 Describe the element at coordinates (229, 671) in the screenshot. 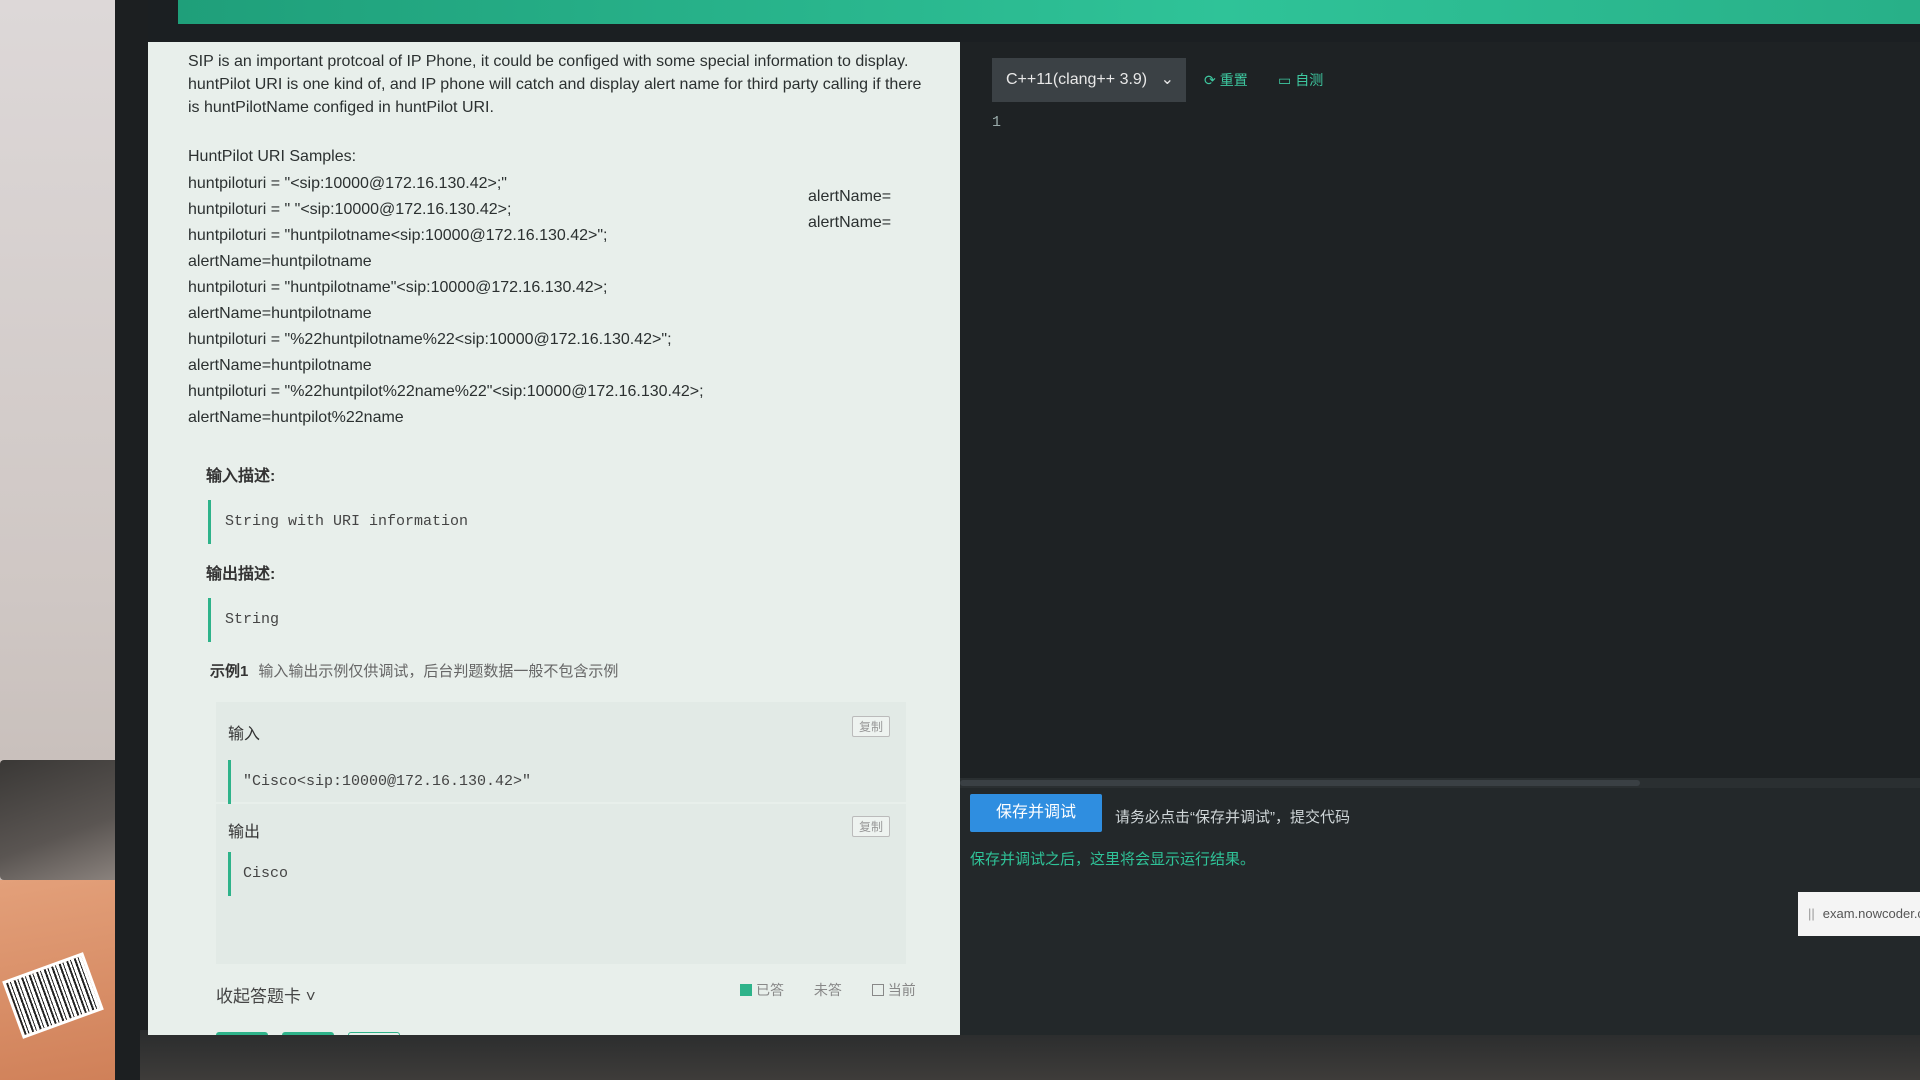

I see `example-label: 示例1` at that location.